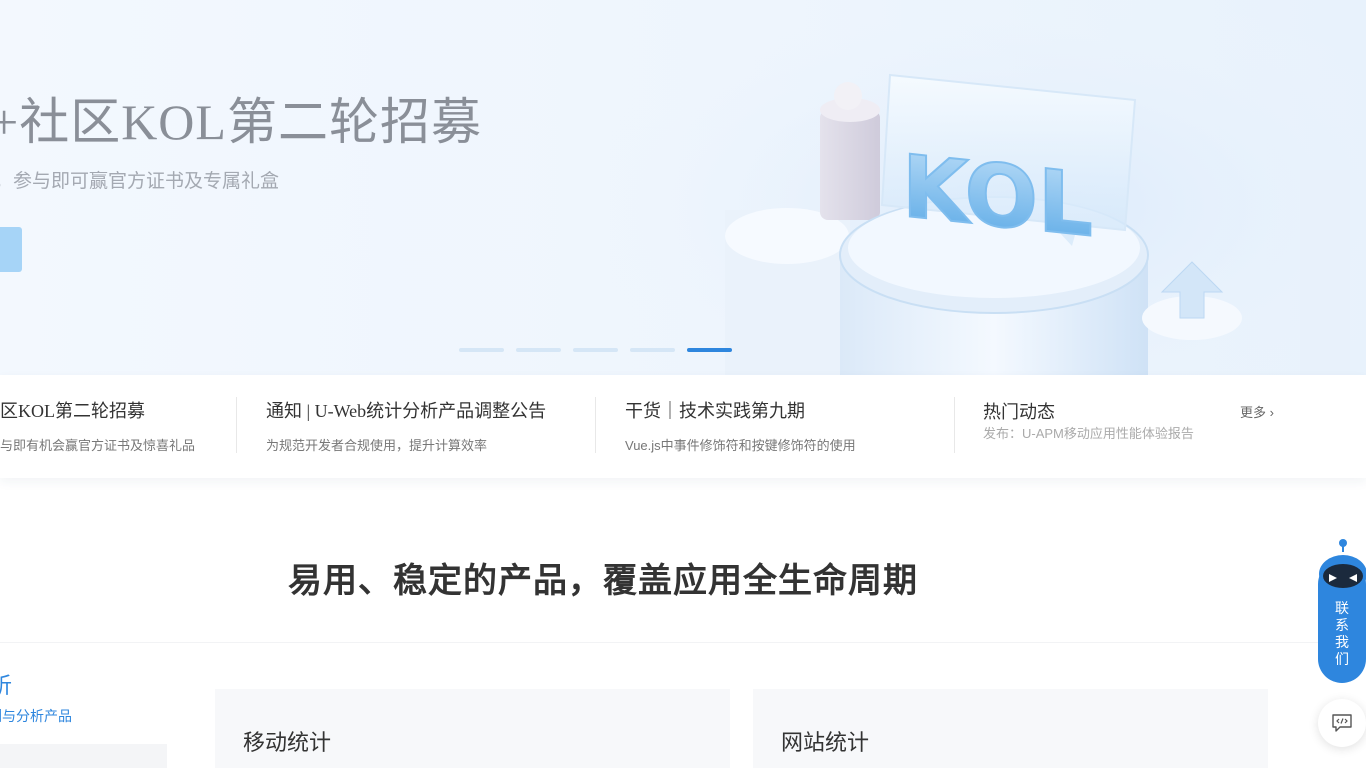  What do you see at coordinates (72, 411) in the screenshot?
I see `notice-title: 区KOL第二轮招募` at bounding box center [72, 411].